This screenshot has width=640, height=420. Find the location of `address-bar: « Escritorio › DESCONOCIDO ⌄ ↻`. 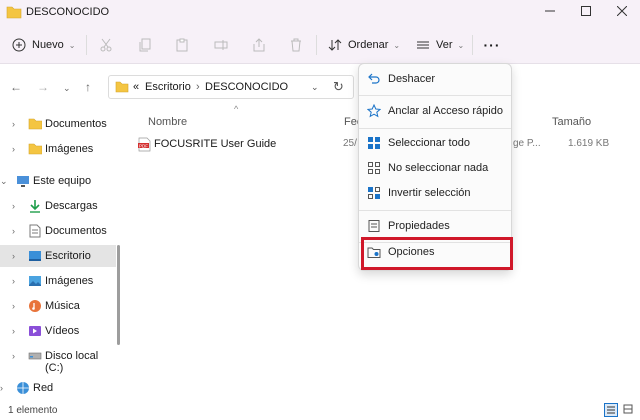

address-bar: « Escritorio › DESCONOCIDO ⌄ ↻ is located at coordinates (231, 87).